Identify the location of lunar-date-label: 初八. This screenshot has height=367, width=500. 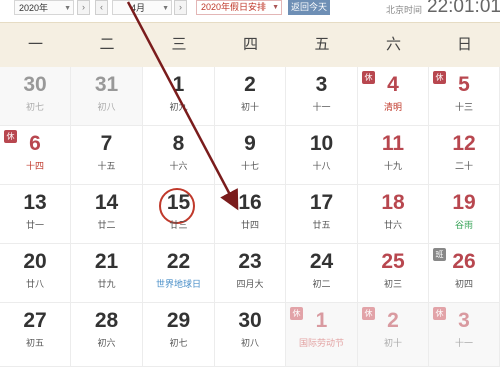
(106, 107).